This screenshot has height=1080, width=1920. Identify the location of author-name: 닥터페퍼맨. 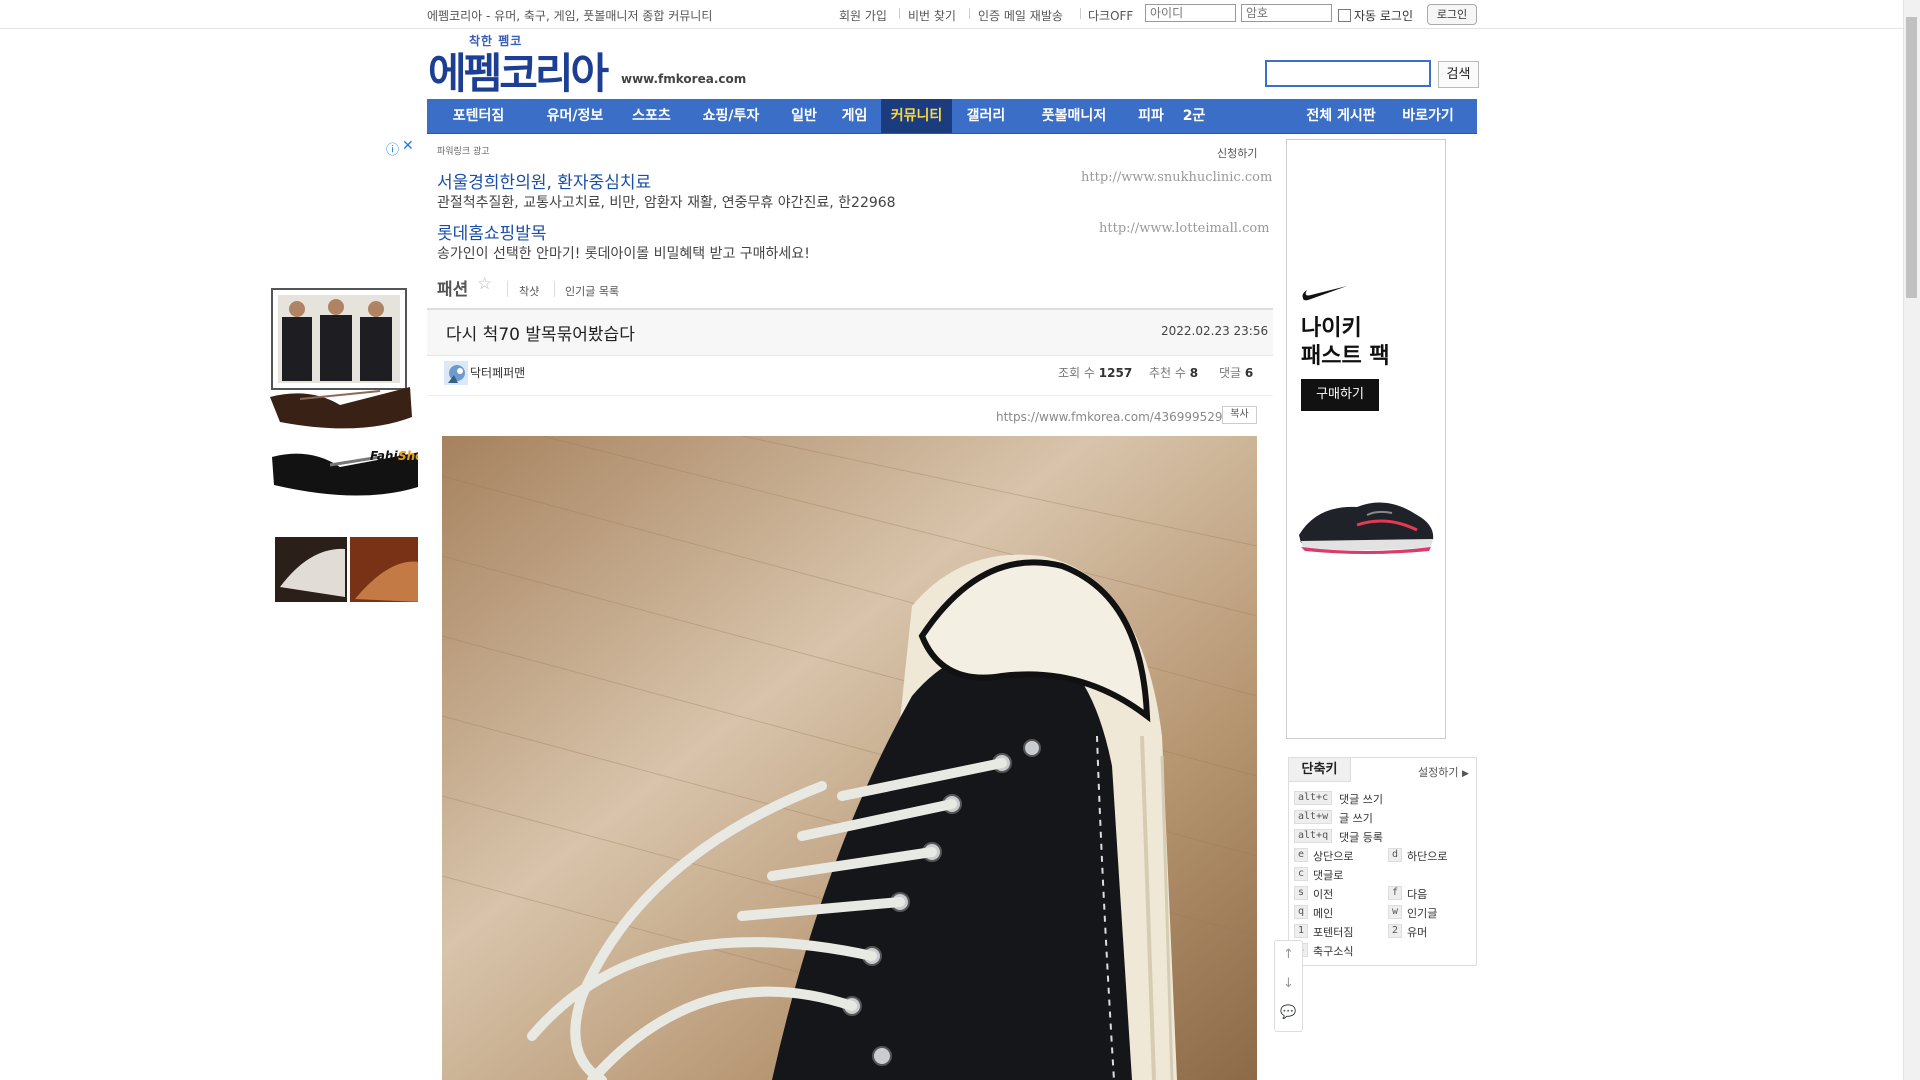
(497, 372).